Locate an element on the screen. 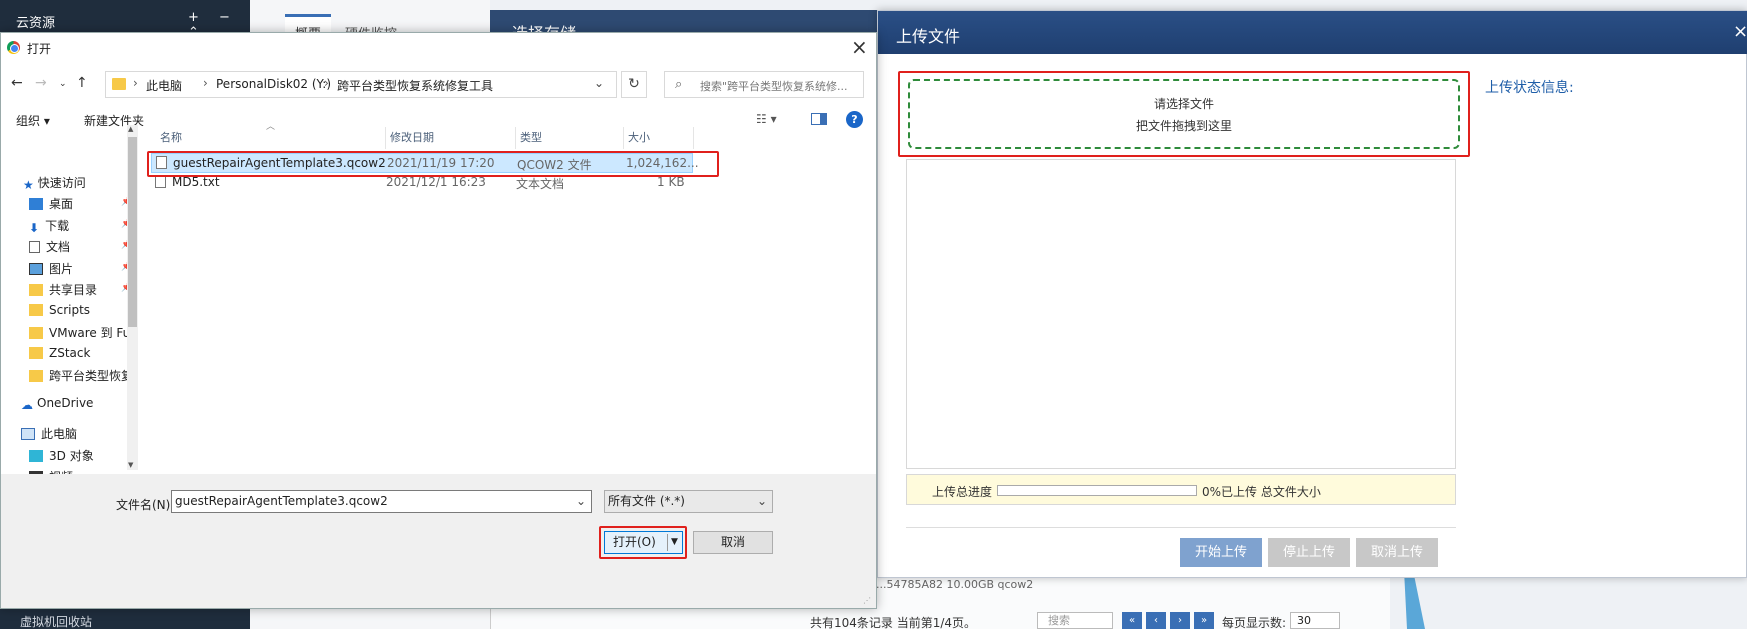 The height and width of the screenshot is (629, 1747). file-type-cell: 文本文档 is located at coordinates (540, 184).